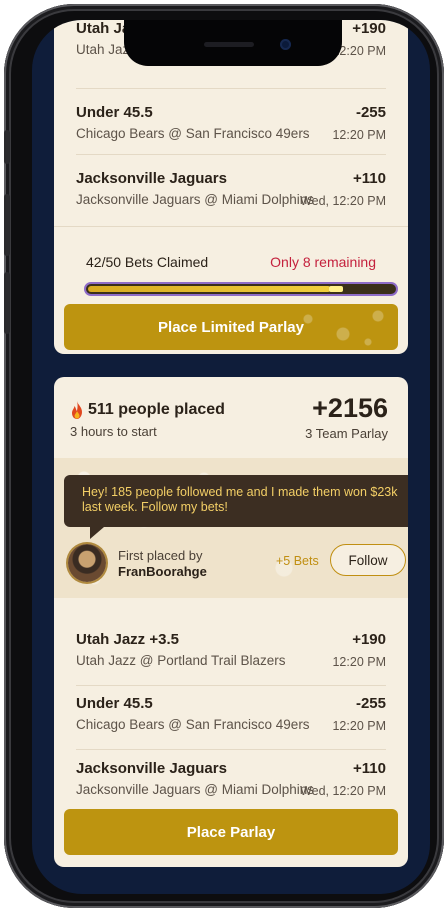  I want to click on remaining-text: Only 8 remaining, so click(323, 262).